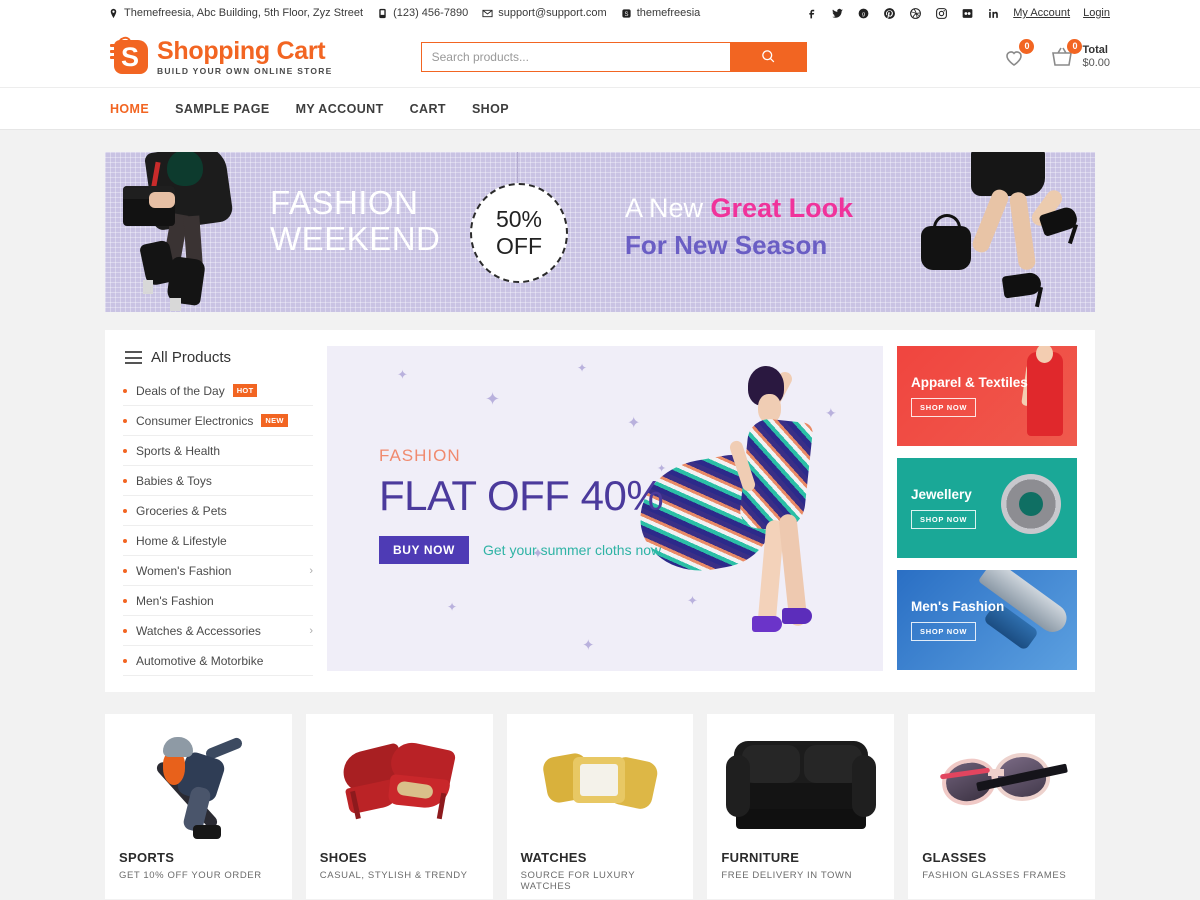  What do you see at coordinates (340, 109) in the screenshot?
I see `nav-item-my-account: MY ACCOUNT` at bounding box center [340, 109].